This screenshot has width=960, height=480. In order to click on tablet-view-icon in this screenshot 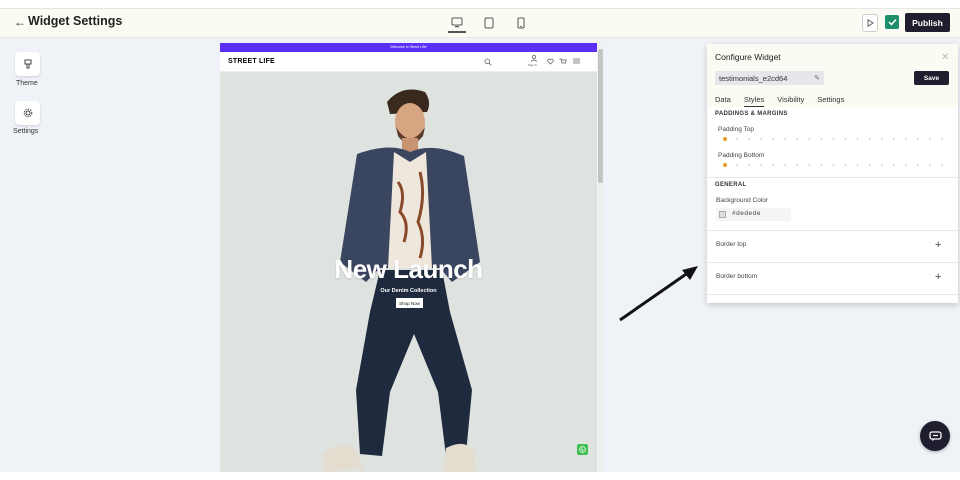, I will do `click(489, 23)`.